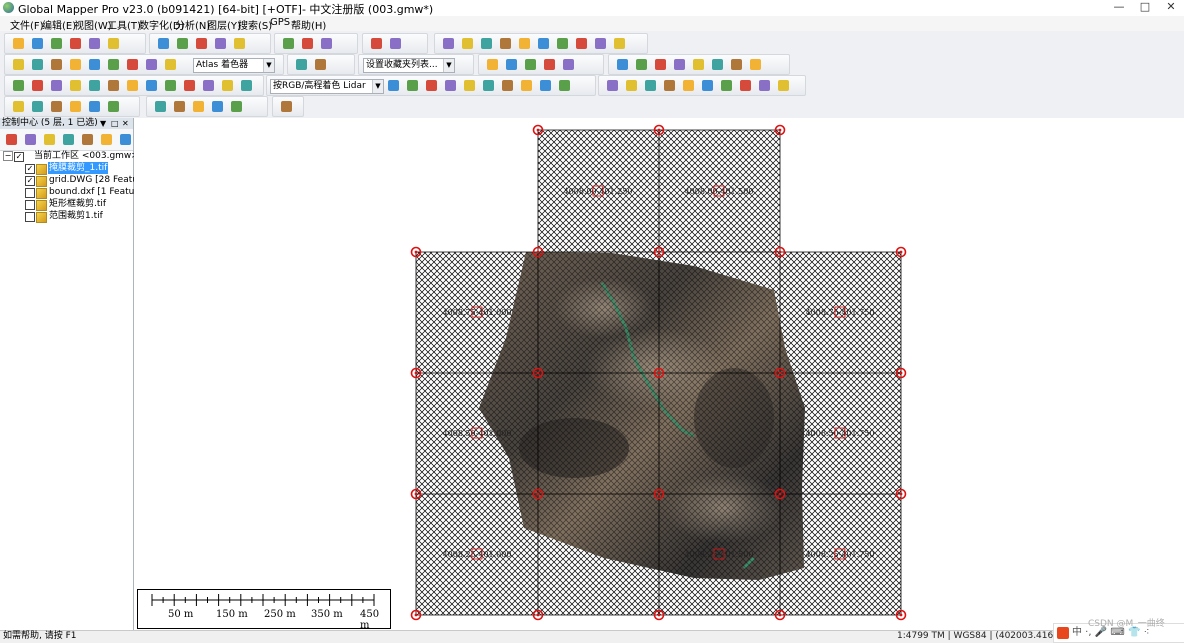 Image resolution: width=1184 pixels, height=643 pixels. Describe the element at coordinates (30, 217) in the screenshot. I see `layer-checkbox` at that location.